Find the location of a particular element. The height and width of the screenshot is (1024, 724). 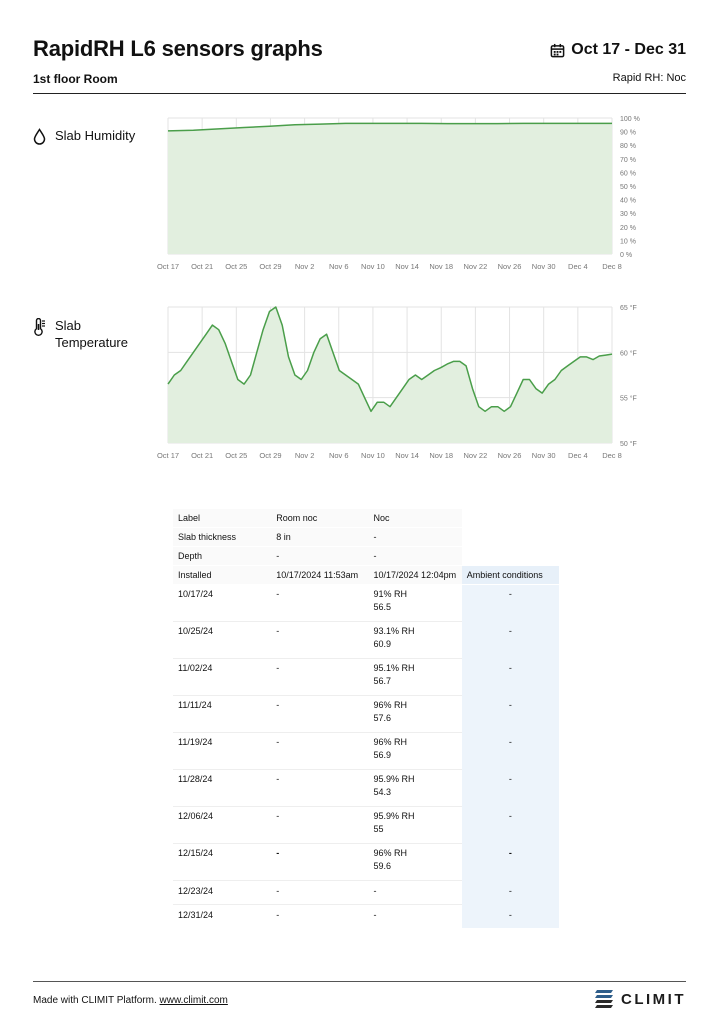

date-range: Oct 17 - Dec 31 is located at coordinates (618, 50).